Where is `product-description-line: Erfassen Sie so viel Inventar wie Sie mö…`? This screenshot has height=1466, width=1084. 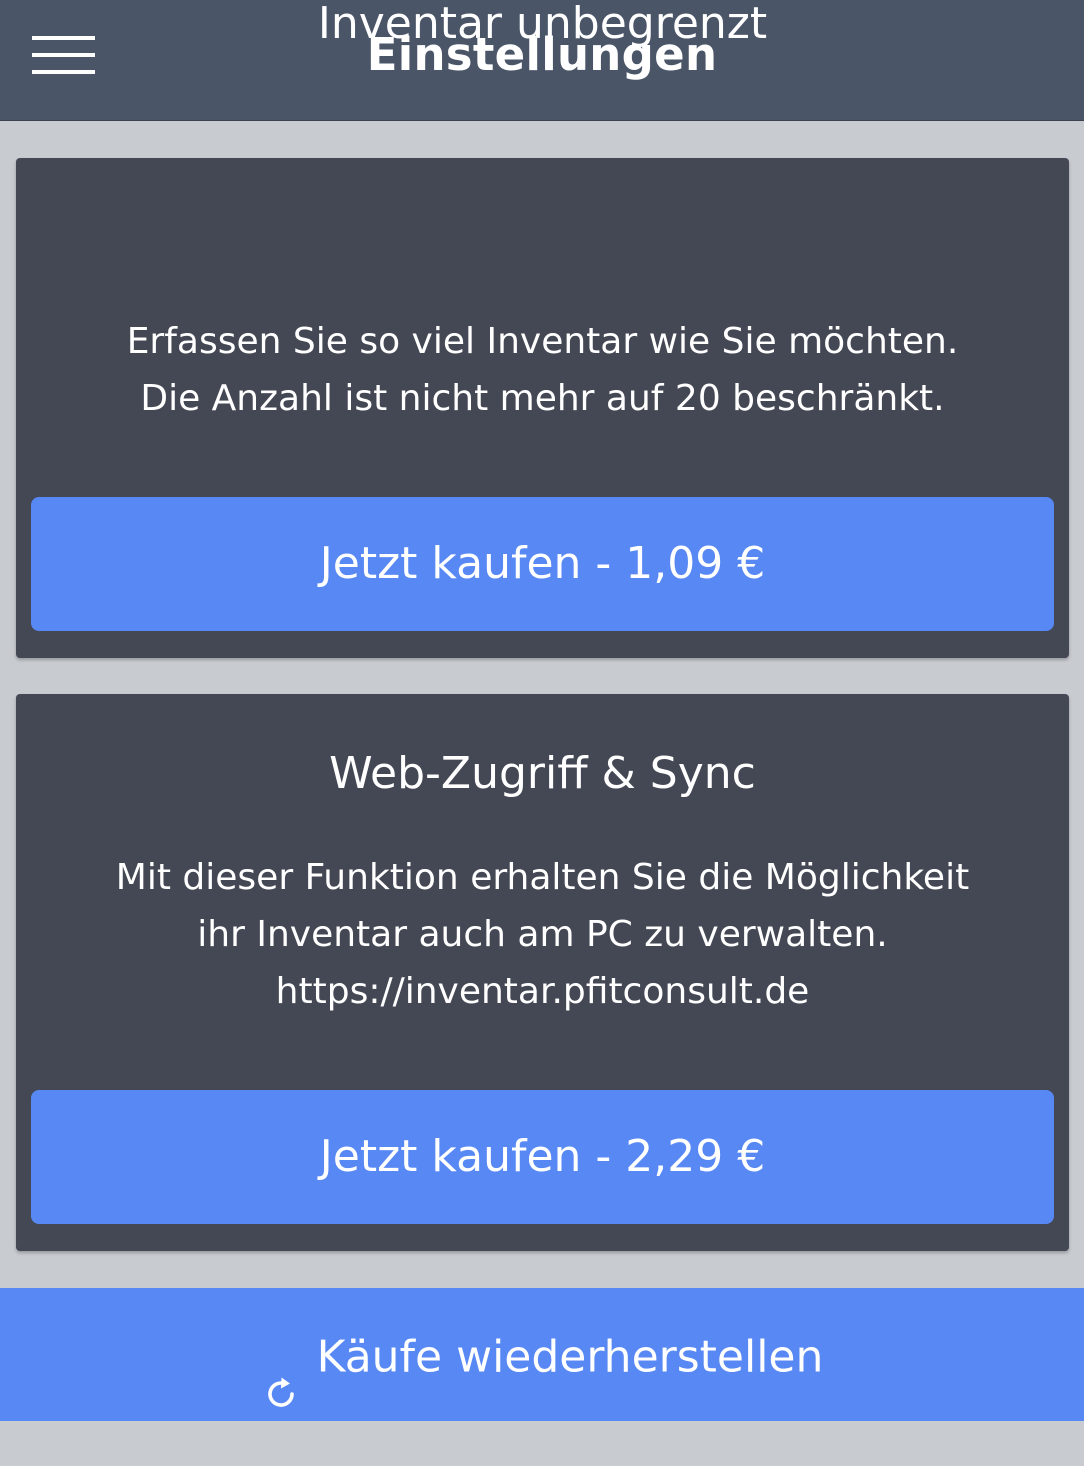
product-description-line: Erfassen Sie so viel Inventar wie Sie mö… is located at coordinates (542, 341).